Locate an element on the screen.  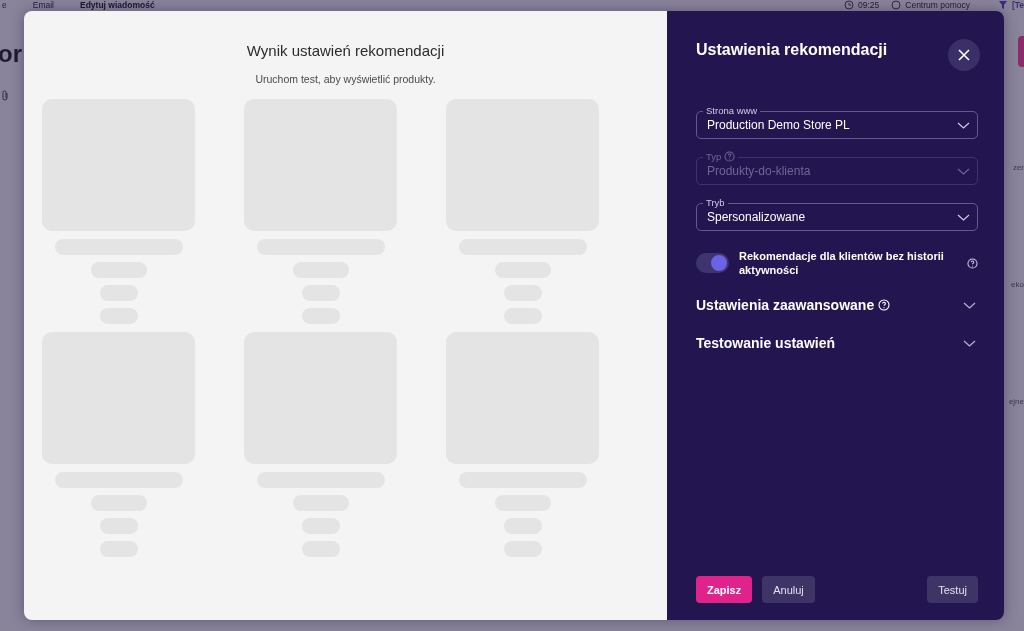
preview-title: Wynik ustawień rekomendacji is located at coordinates (345, 50).